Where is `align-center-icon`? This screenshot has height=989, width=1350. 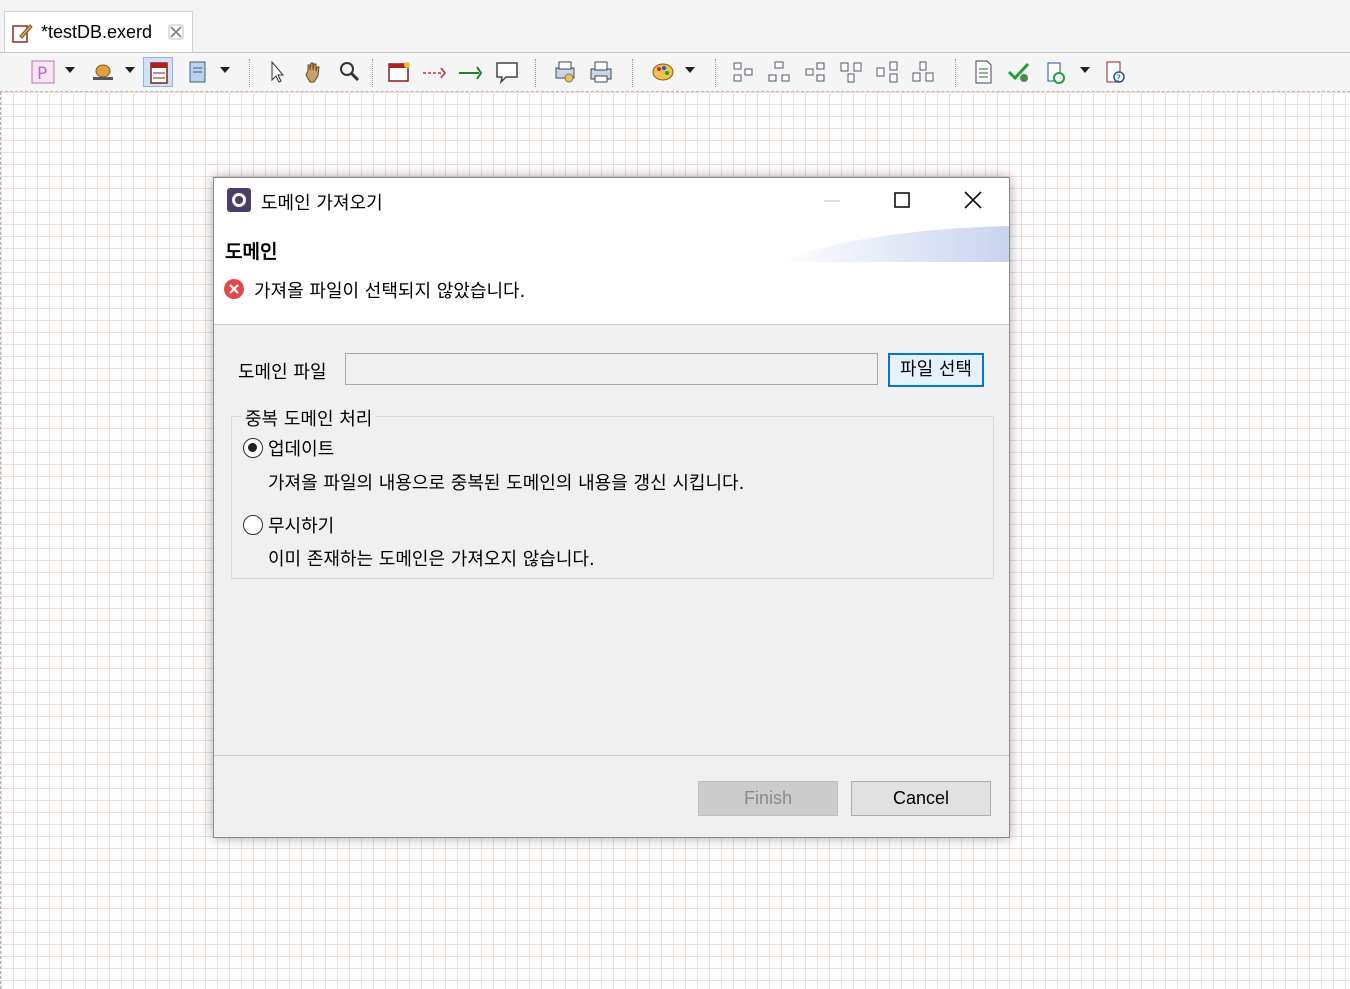
align-center-icon is located at coordinates (779, 72).